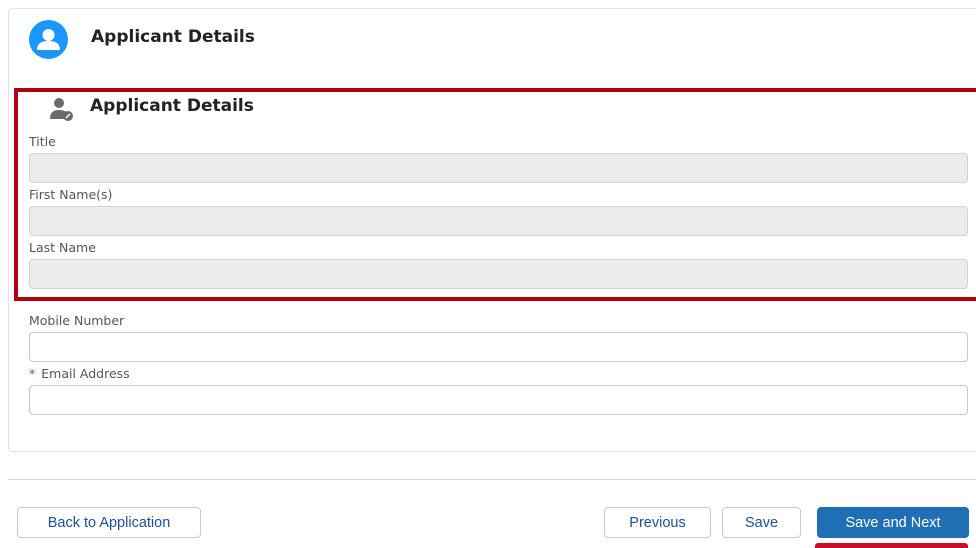  What do you see at coordinates (498, 400) in the screenshot?
I see `email-address-field` at bounding box center [498, 400].